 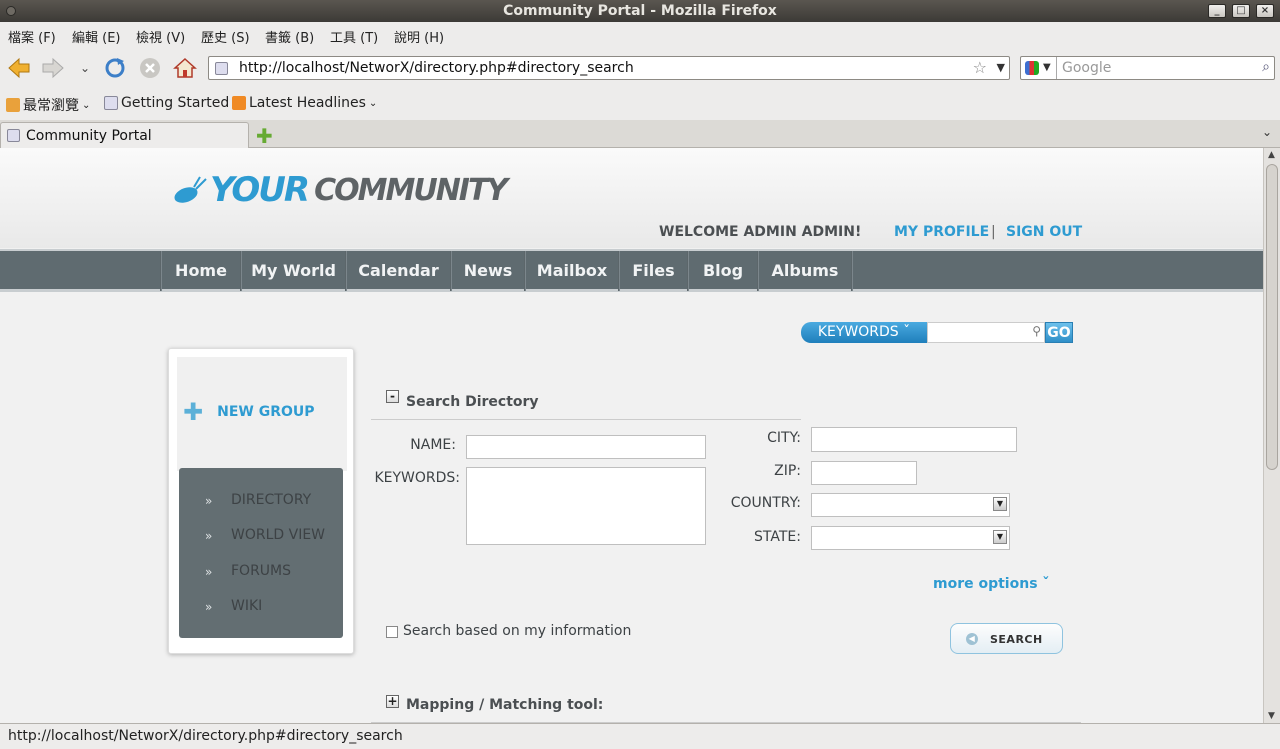 What do you see at coordinates (1059, 332) in the screenshot?
I see `go-button: GO` at bounding box center [1059, 332].